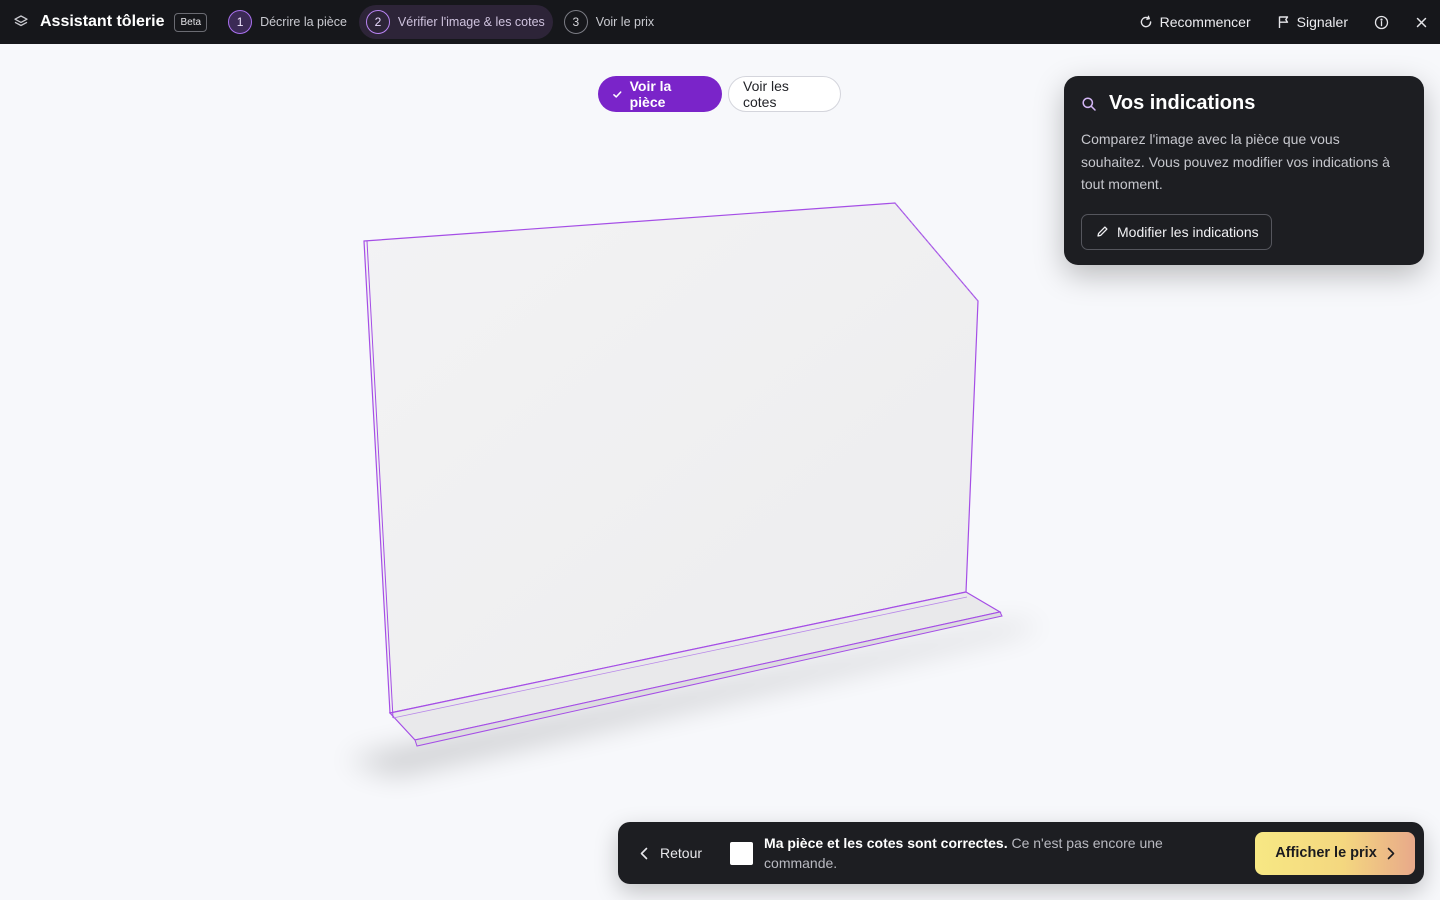 The image size is (1440, 900). Describe the element at coordinates (1326, 853) in the screenshot. I see `show-price-label: Afficher le prix` at that location.